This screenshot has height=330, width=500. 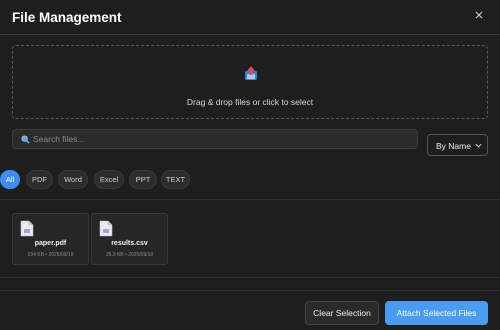 What do you see at coordinates (479, 16) in the screenshot?
I see `close-icon: ×` at bounding box center [479, 16].